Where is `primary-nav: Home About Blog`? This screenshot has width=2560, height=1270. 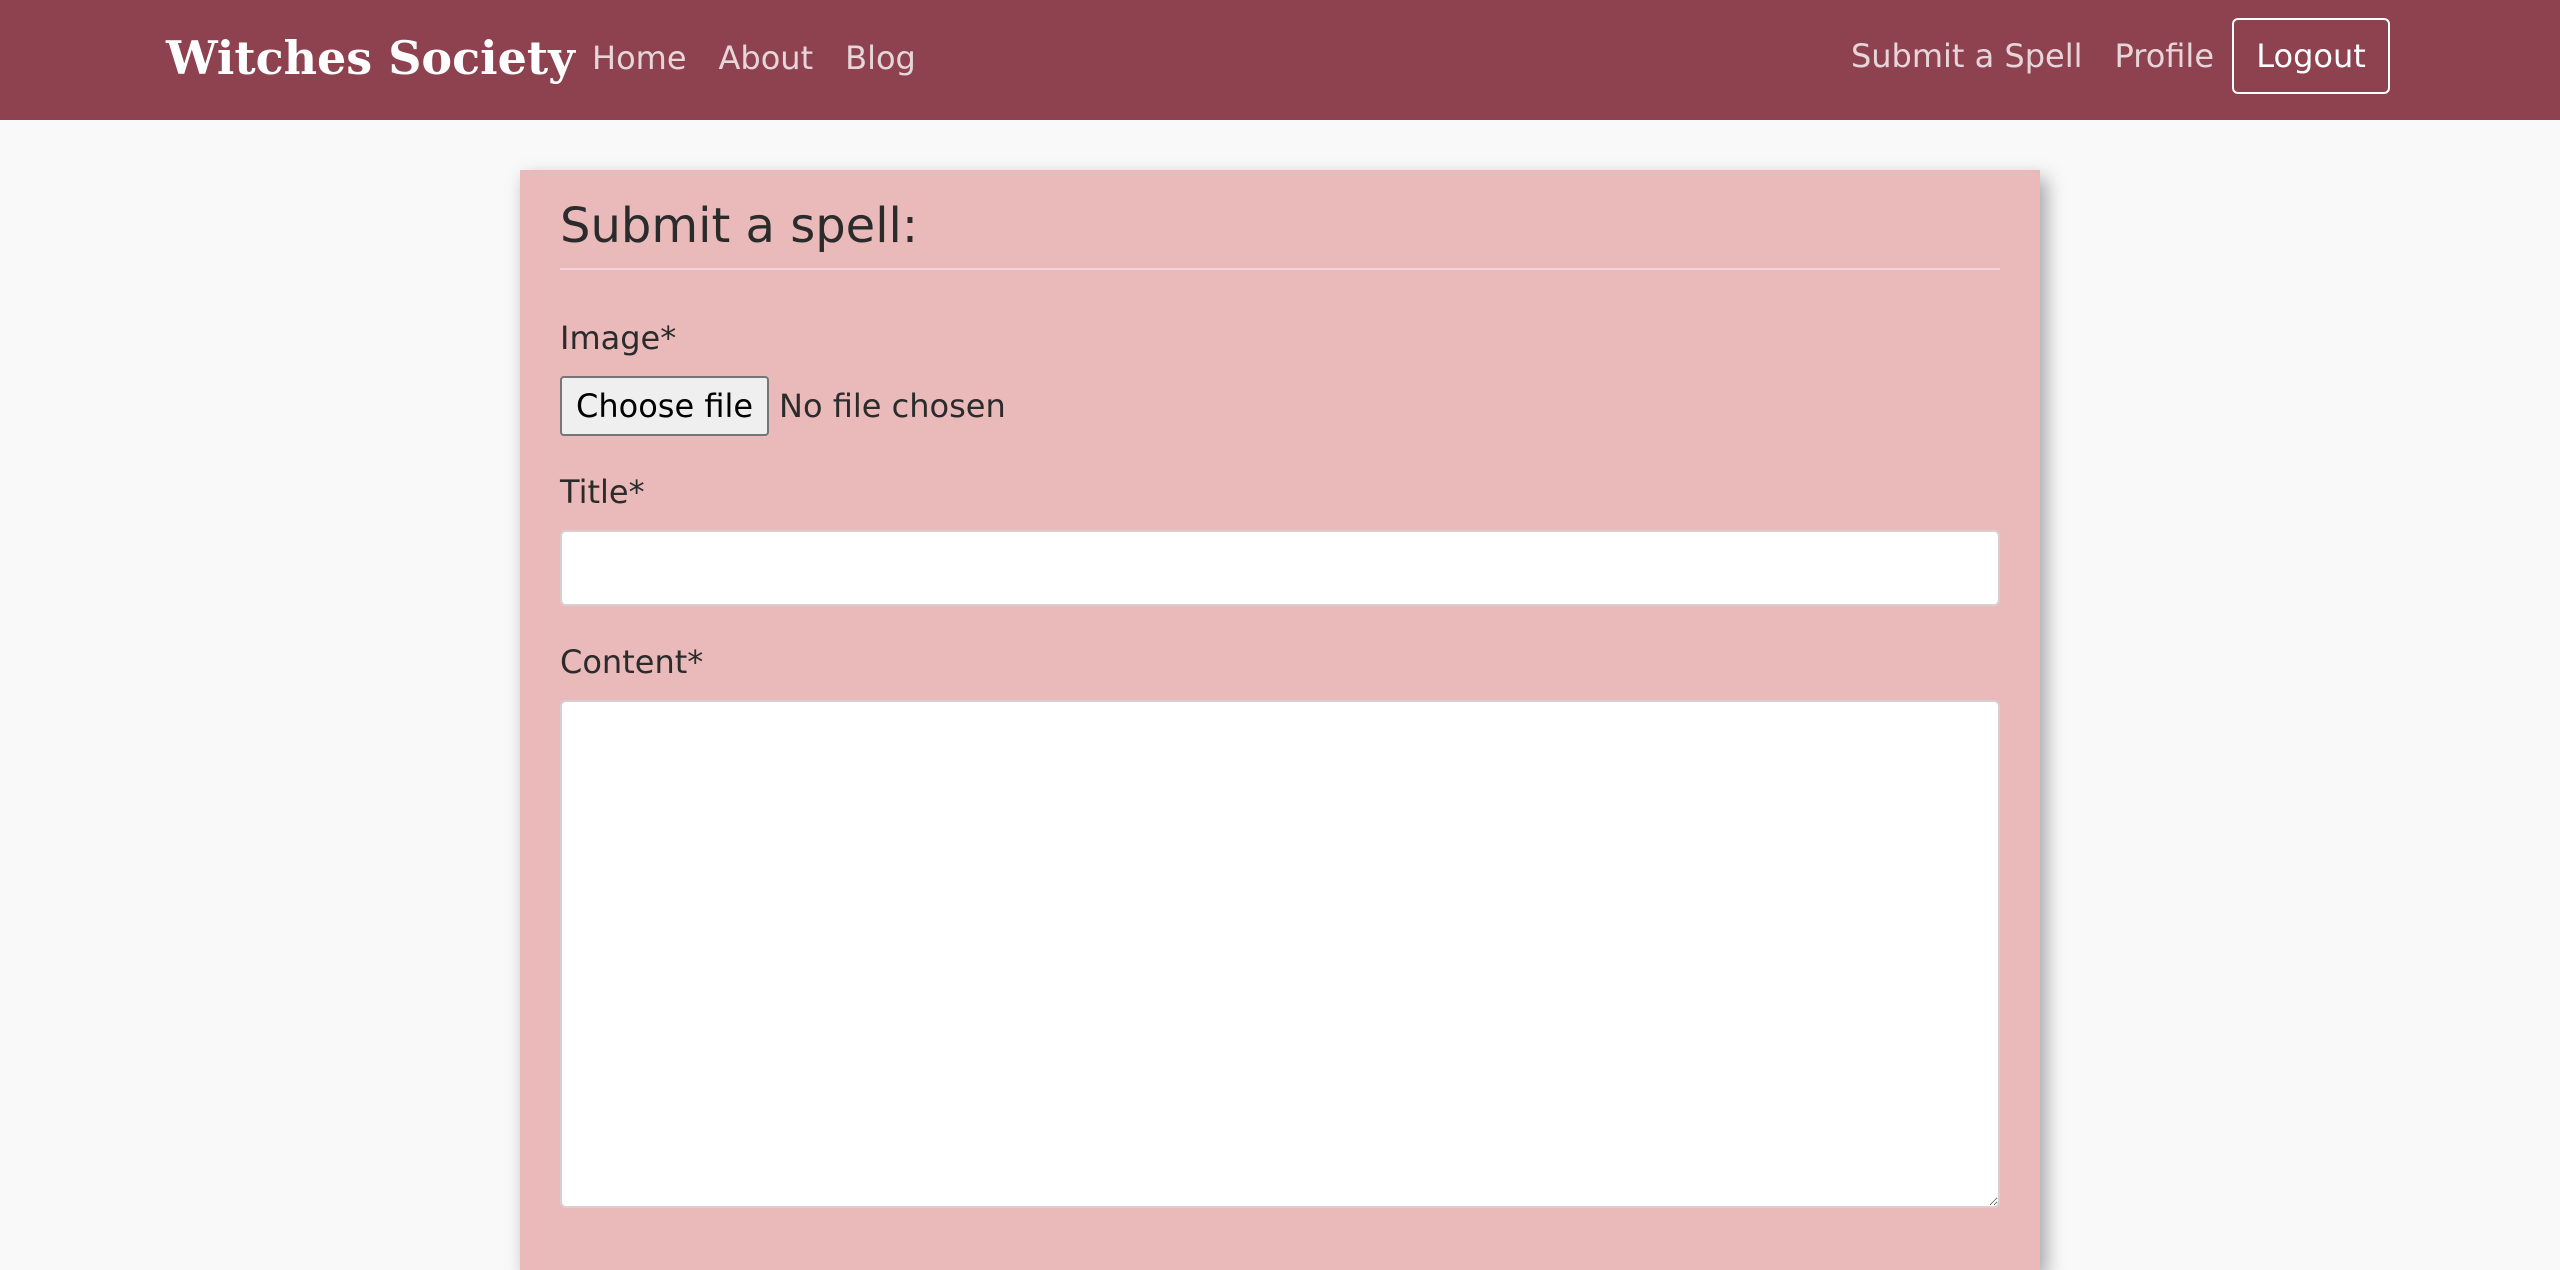 primary-nav: Home About Blog is located at coordinates (770, 58).